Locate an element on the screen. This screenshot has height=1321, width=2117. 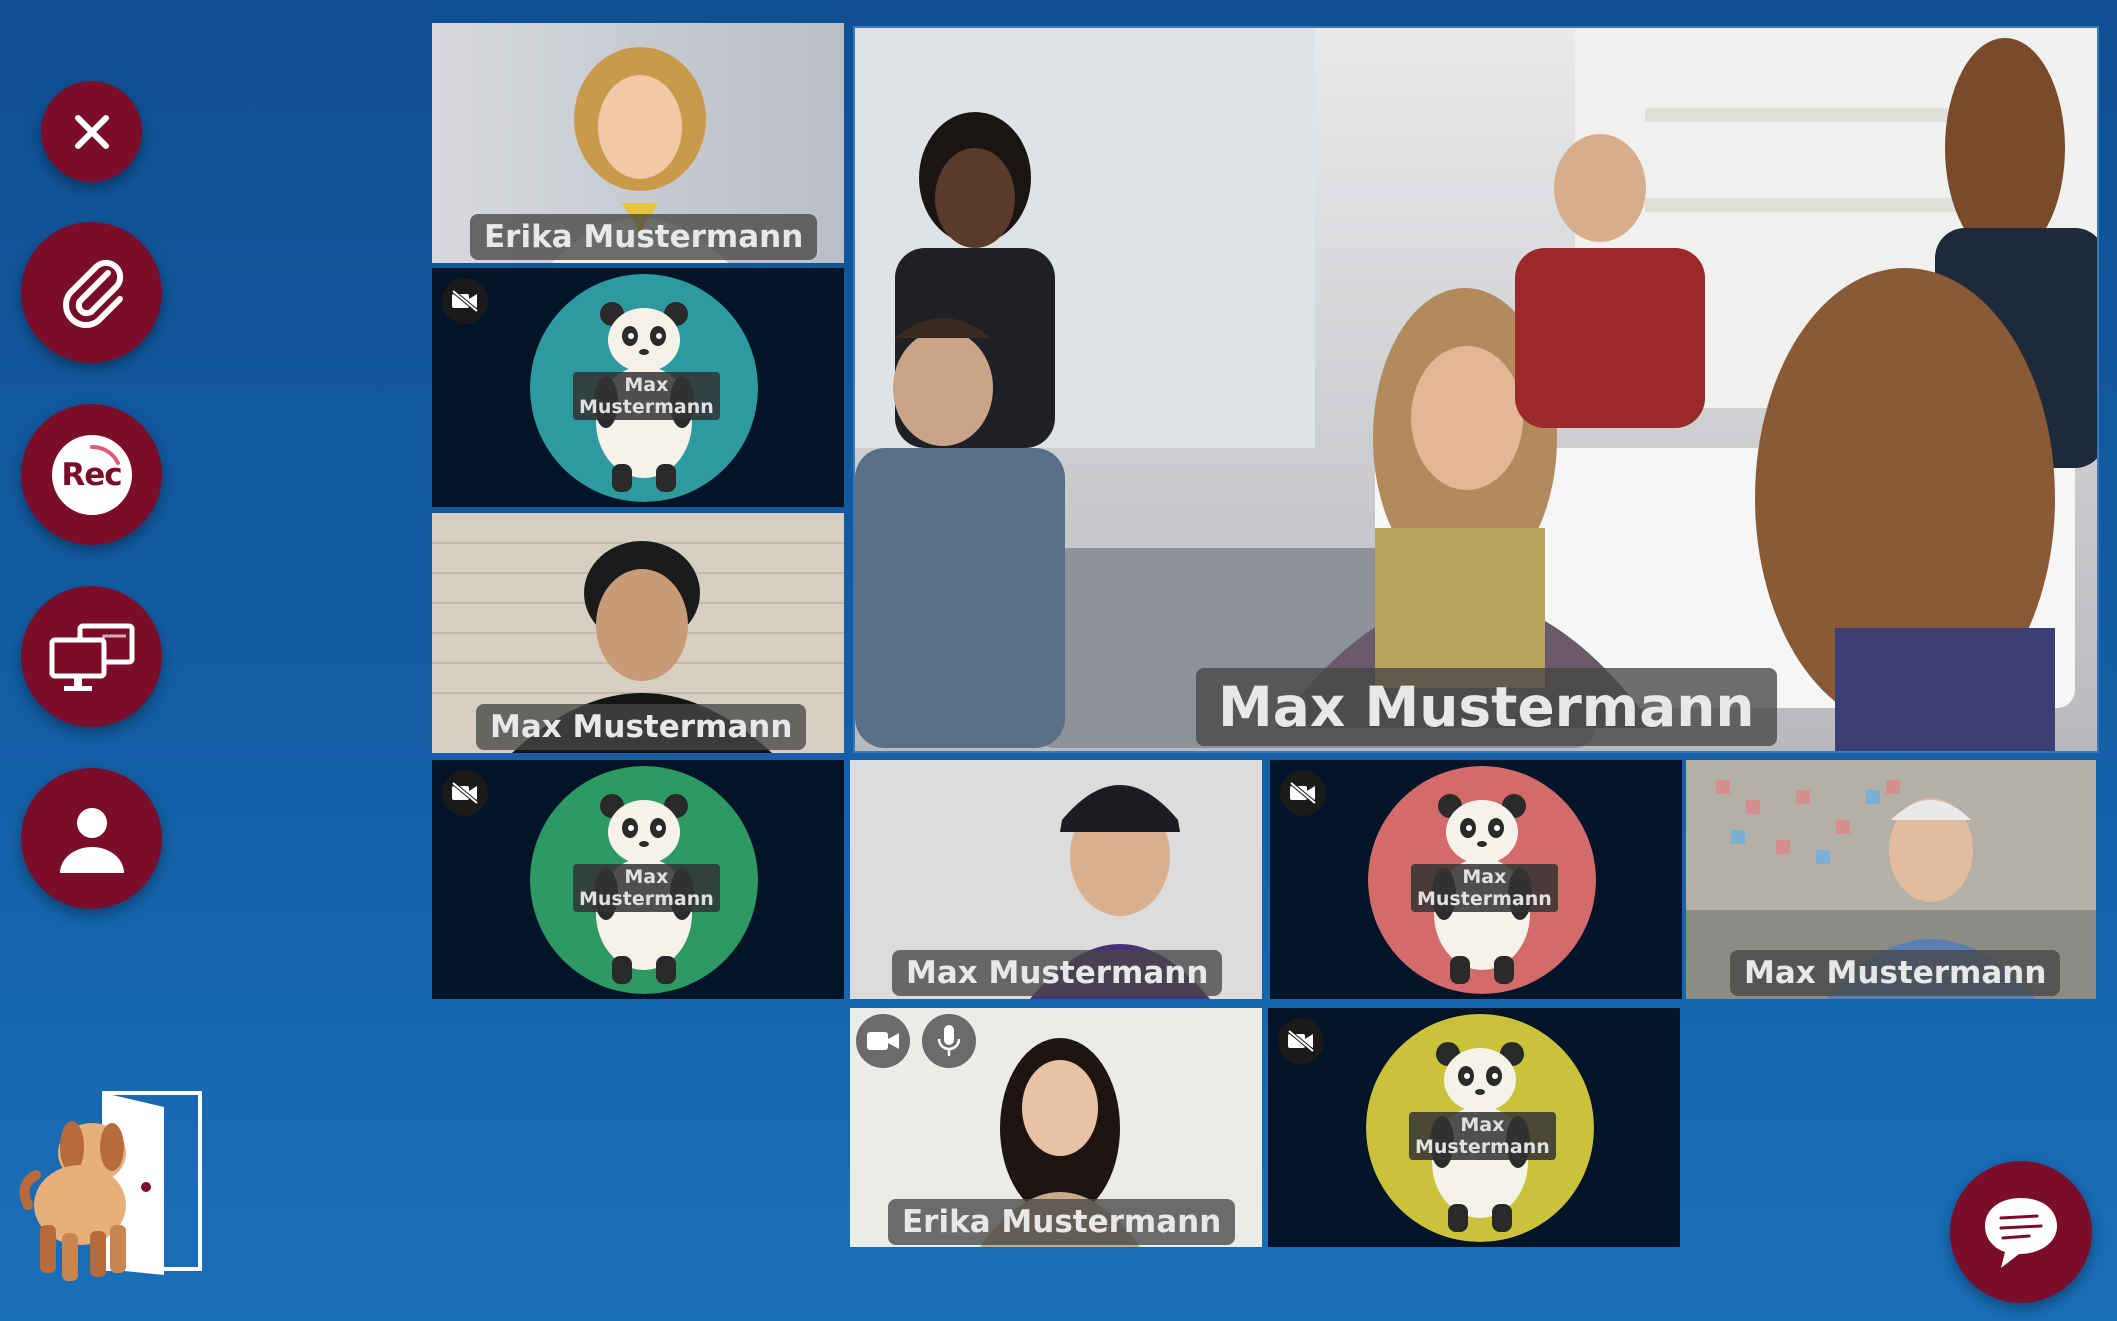
participant-tile-erika-self: Erika Mustermann is located at coordinates (1056, 1127).